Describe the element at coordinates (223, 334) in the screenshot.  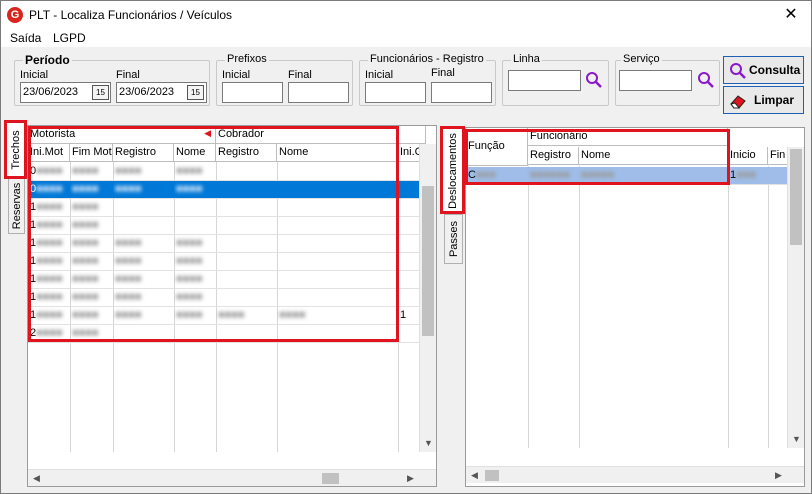
I see `table-row: 2■■■■ ■■■■` at that location.